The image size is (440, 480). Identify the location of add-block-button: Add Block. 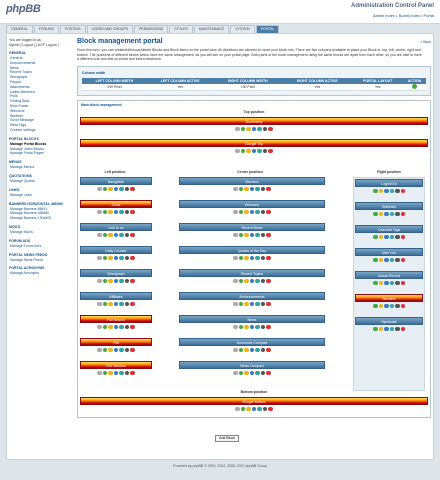
(227, 438).